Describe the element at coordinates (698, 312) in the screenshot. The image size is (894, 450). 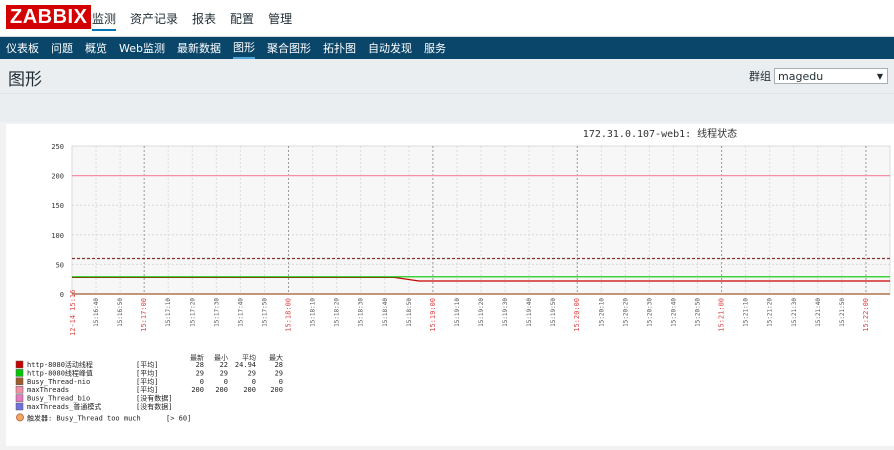
I see `x-tick-label: 15:20:50` at that location.